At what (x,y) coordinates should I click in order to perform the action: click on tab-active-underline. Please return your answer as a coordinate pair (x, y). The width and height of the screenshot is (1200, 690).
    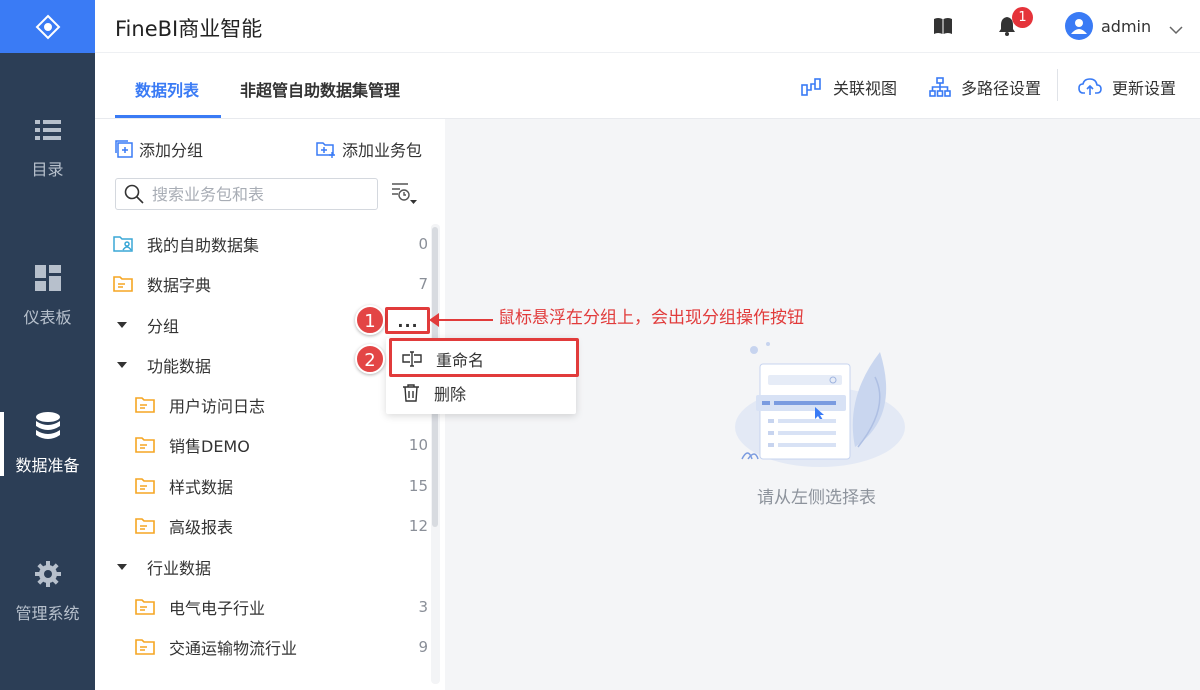
    Looking at the image, I should click on (168, 116).